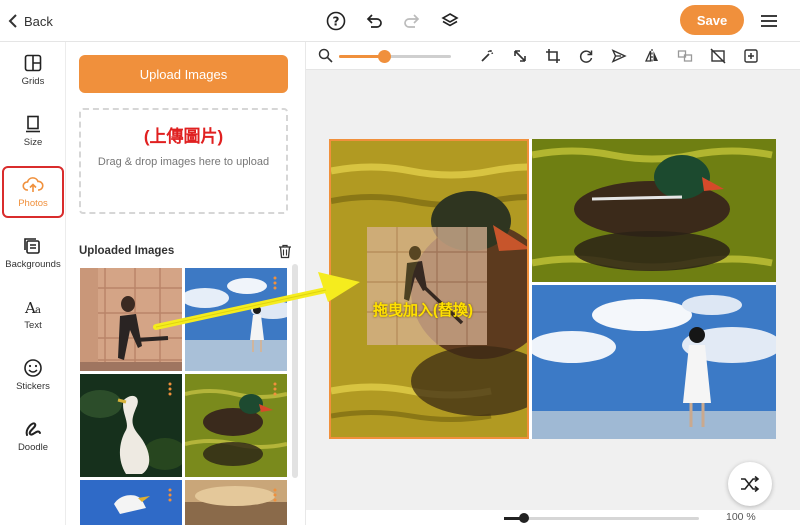  Describe the element at coordinates (131, 502) in the screenshot. I see `thumbnail-seagull` at that location.